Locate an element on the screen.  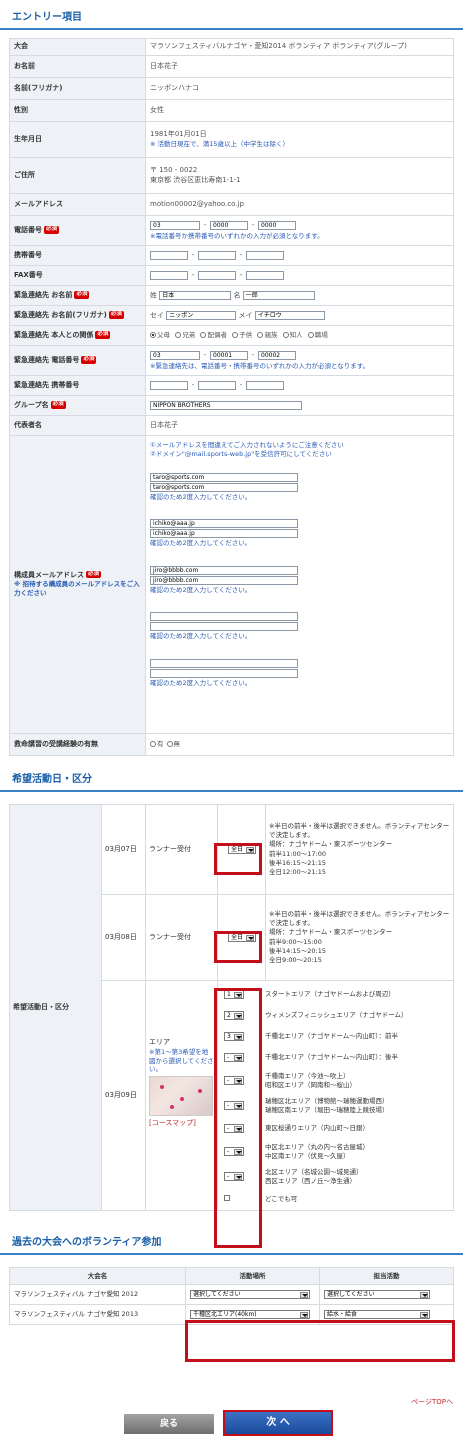
member-email-input: jiro@bbbb.com is located at coordinates (224, 570).